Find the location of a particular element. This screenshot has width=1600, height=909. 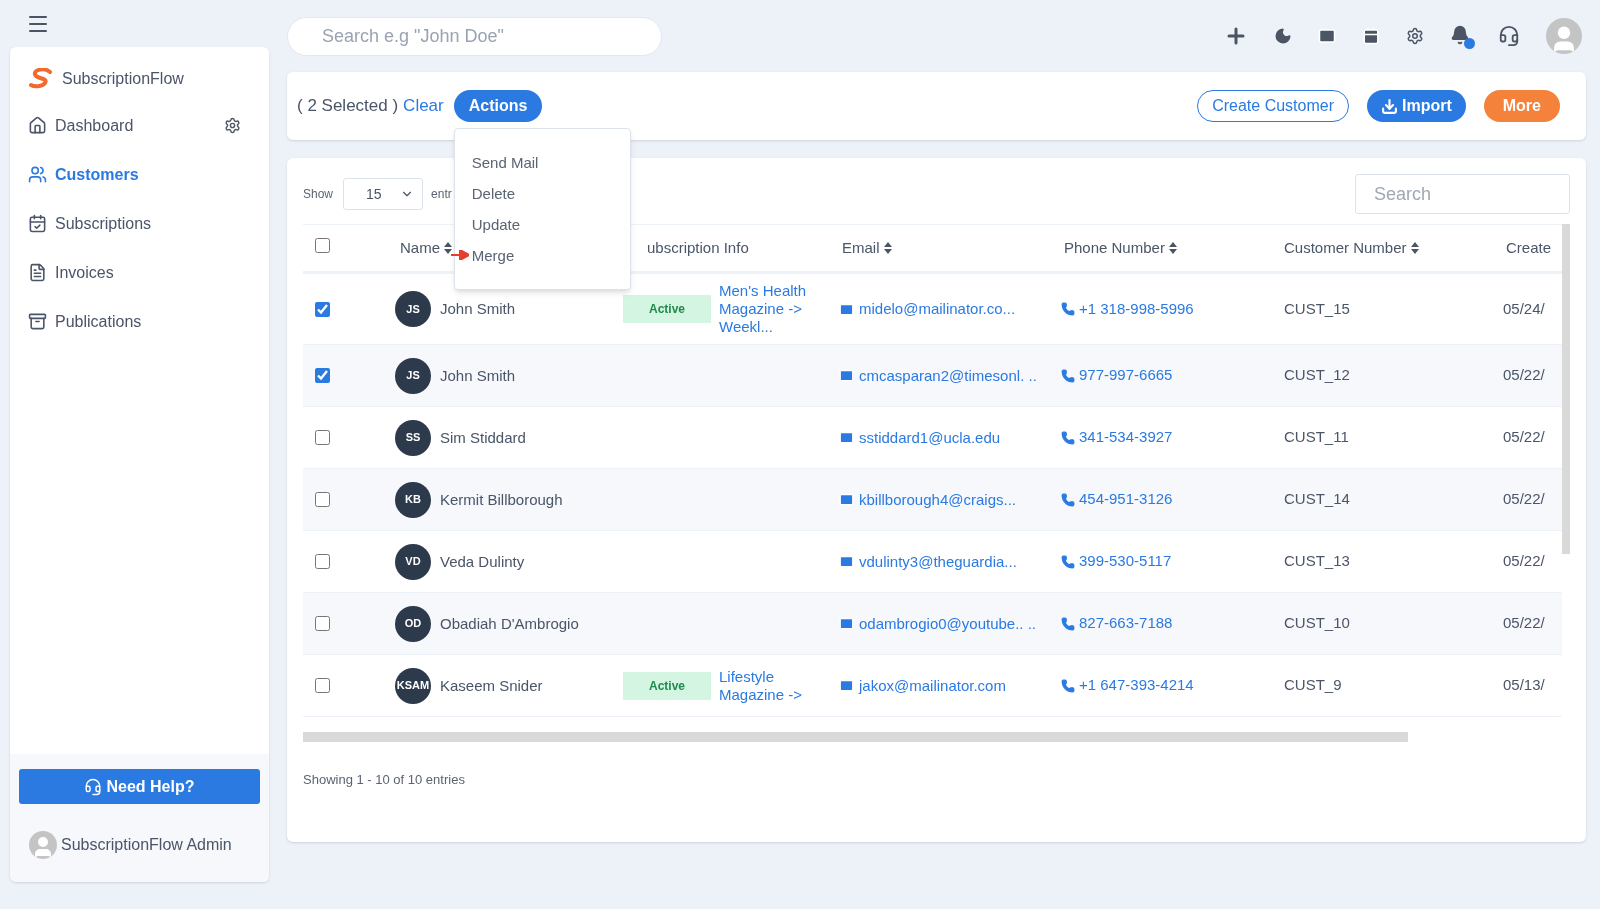

sidebar-item: Dashboard is located at coordinates (117, 125).